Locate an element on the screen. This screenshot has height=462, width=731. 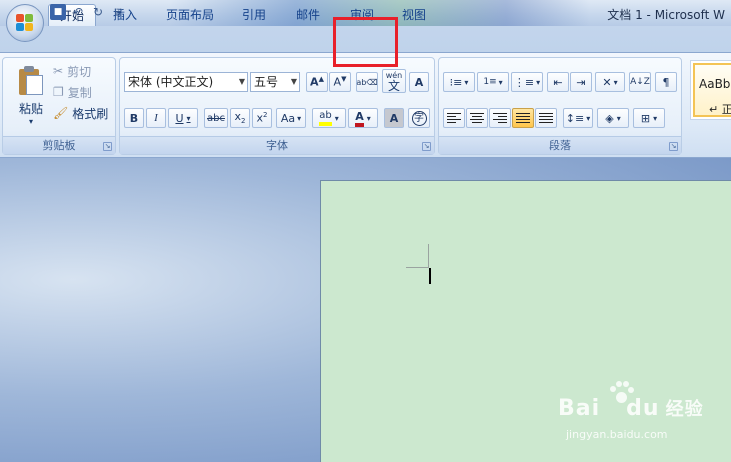
grow-font-button: A▲ is located at coordinates (317, 82).